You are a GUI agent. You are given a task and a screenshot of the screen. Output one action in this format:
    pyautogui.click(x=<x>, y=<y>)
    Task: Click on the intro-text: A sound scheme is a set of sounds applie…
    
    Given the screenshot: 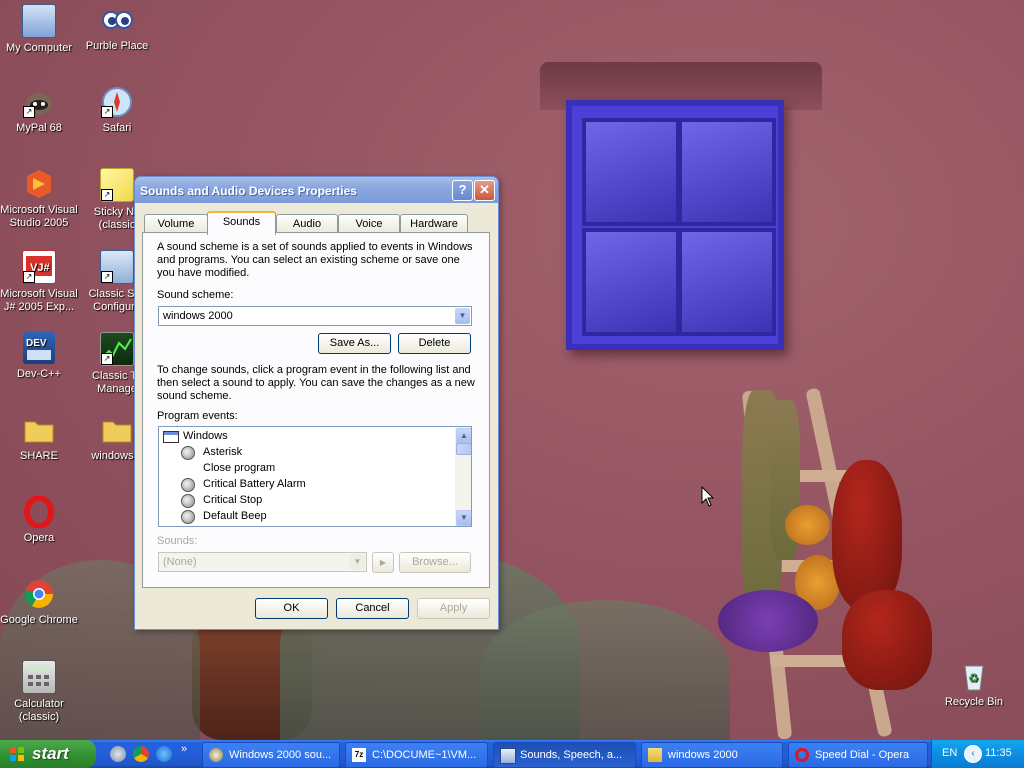 What is the action you would take?
    pyautogui.click(x=315, y=260)
    